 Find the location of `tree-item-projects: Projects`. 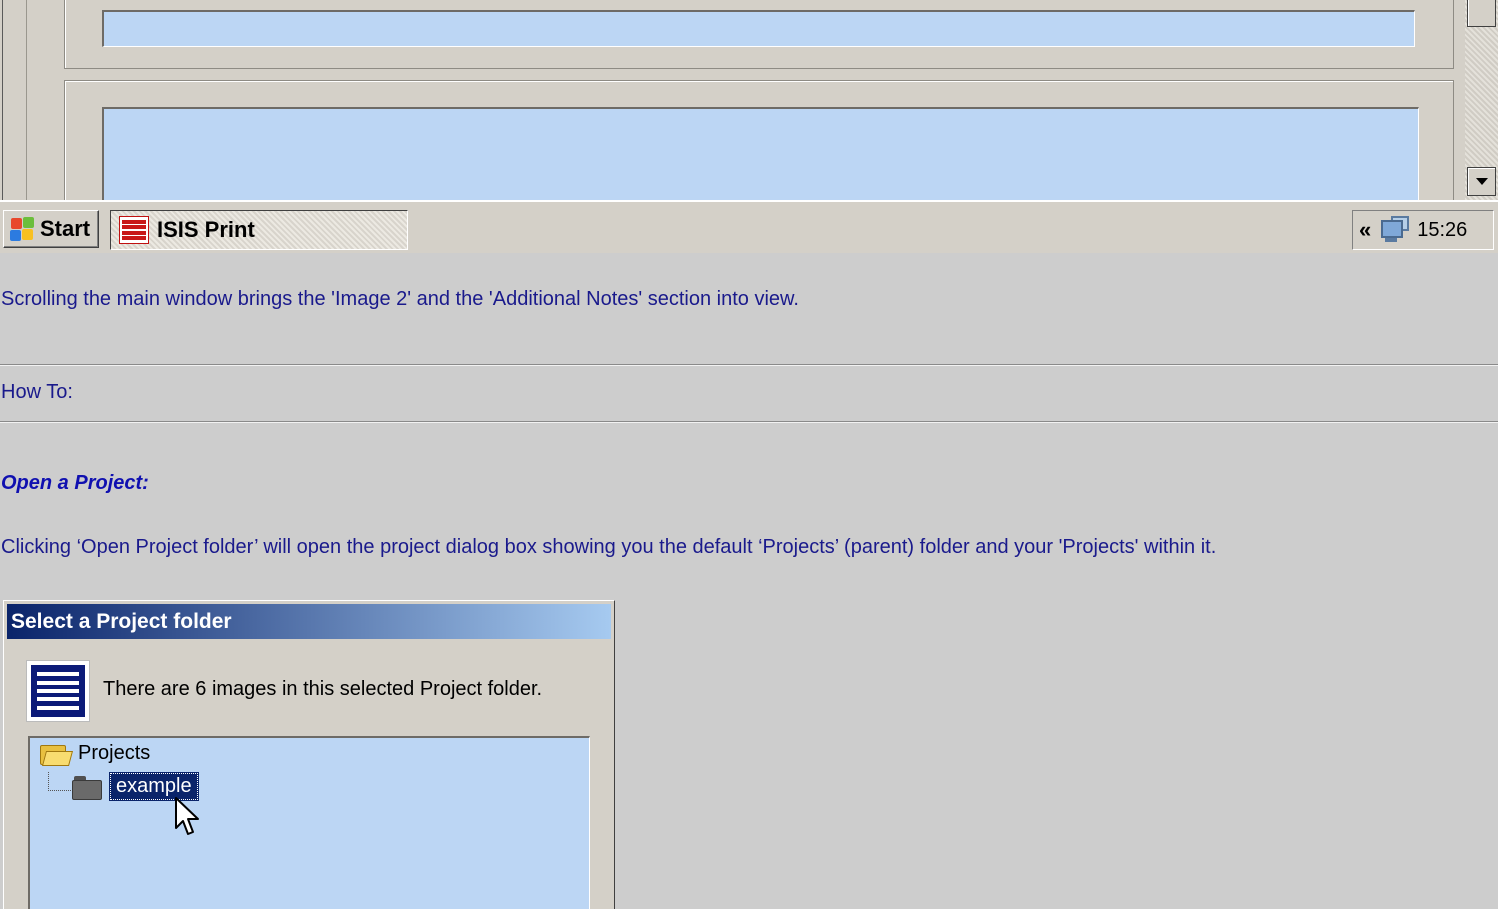

tree-item-projects: Projects is located at coordinates (95, 754).